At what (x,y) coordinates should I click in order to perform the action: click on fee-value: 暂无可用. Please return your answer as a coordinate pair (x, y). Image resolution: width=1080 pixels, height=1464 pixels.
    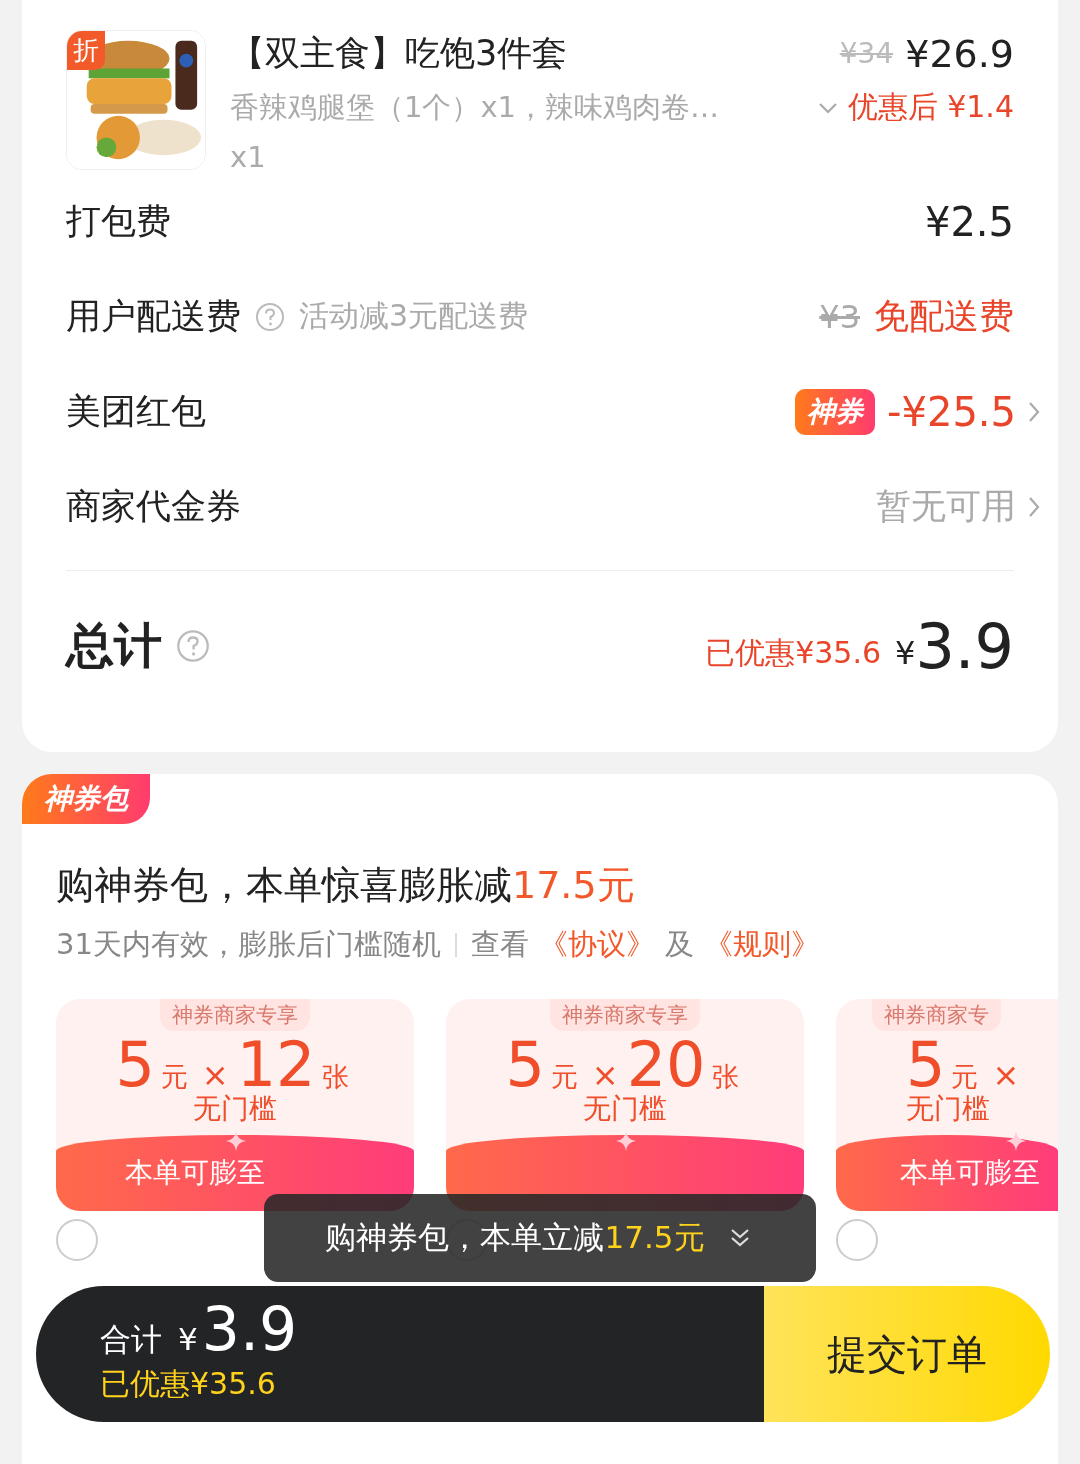
    Looking at the image, I should click on (946, 506).